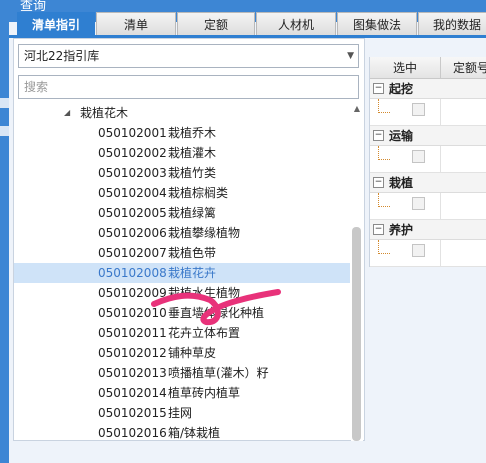 This screenshot has width=486, height=463. What do you see at coordinates (182, 113) in the screenshot?
I see `tree-parent-node: ◢ 栽植花木` at bounding box center [182, 113].